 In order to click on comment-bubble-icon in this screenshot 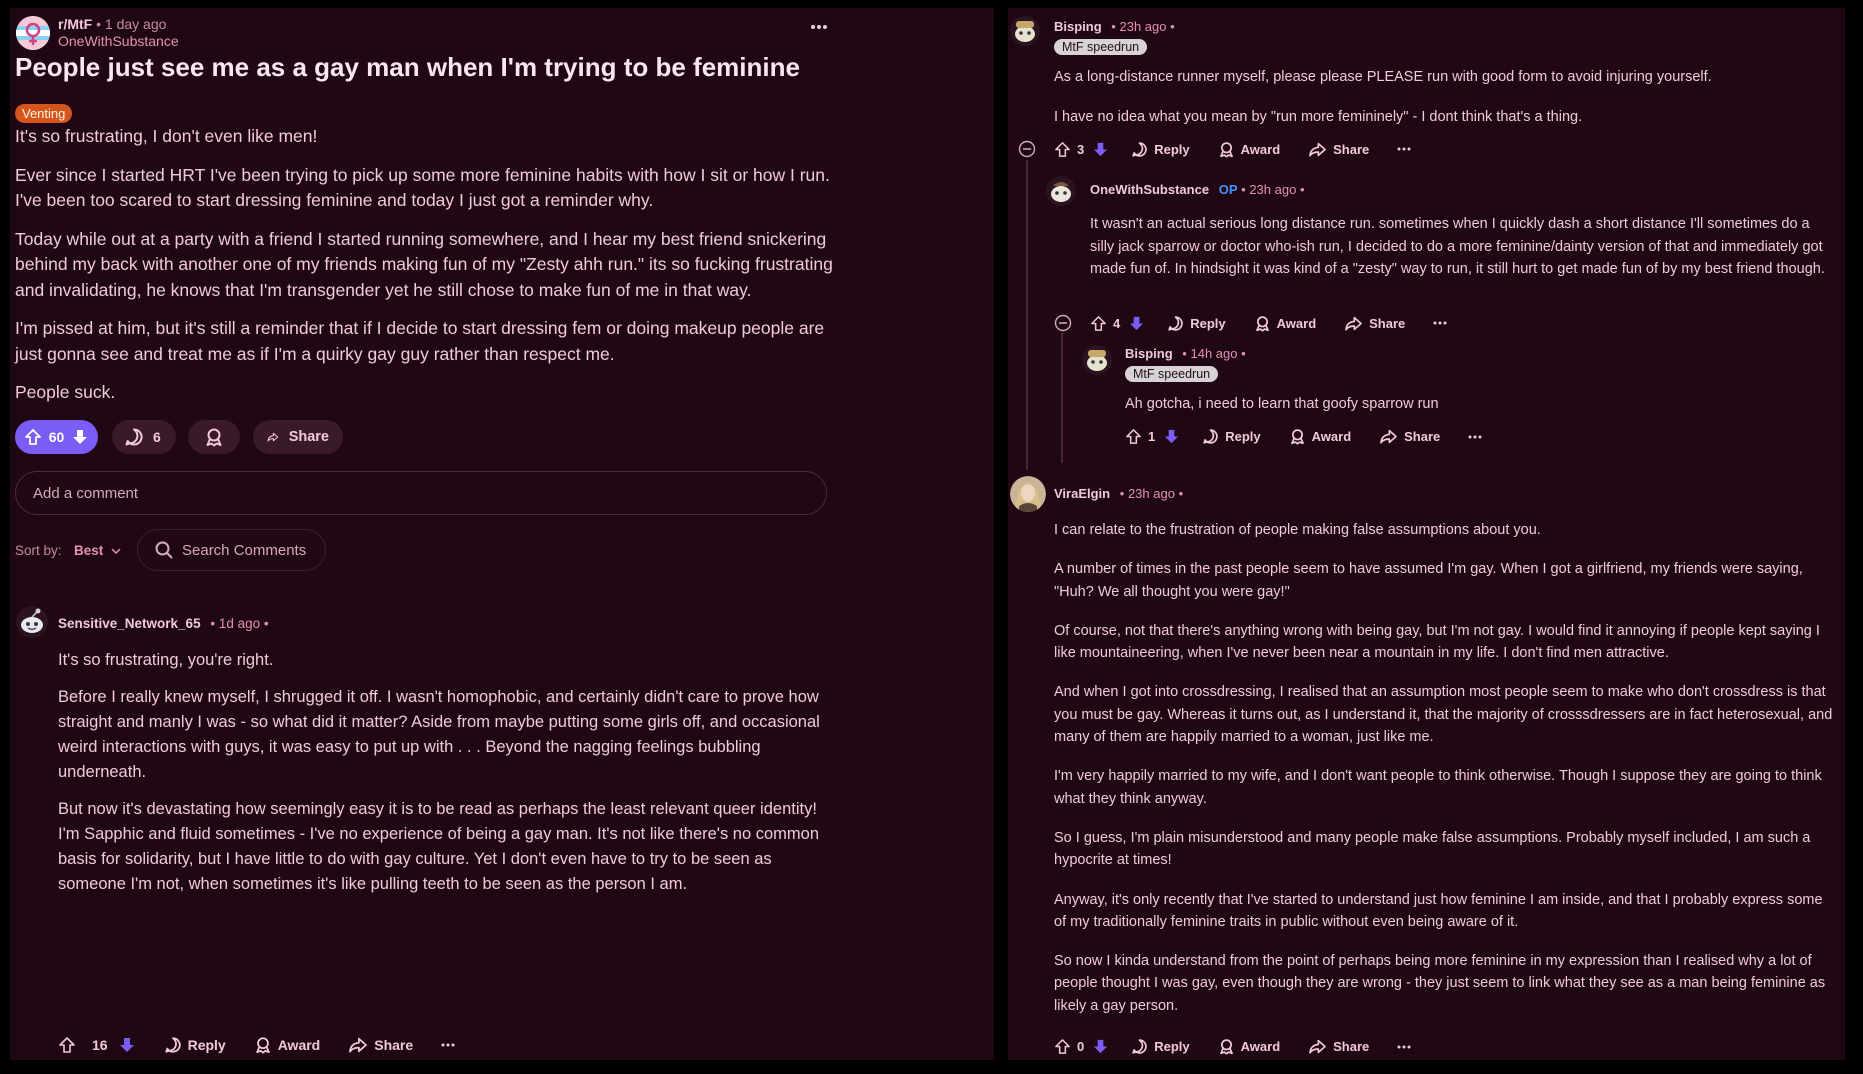, I will do `click(1175, 323)`.